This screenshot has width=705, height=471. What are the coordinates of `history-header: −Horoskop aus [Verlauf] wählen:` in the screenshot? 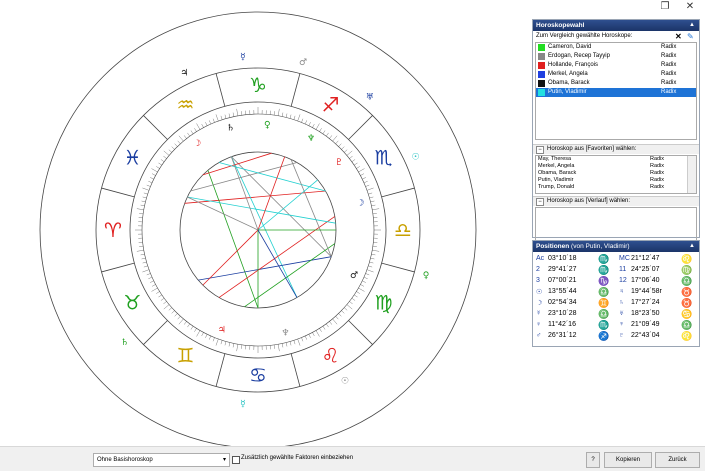 It's located at (616, 201).